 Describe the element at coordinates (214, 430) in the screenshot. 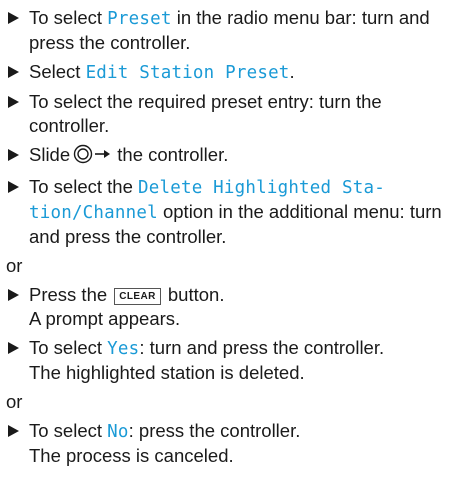

I see `step-text-post: : press the controller.` at that location.